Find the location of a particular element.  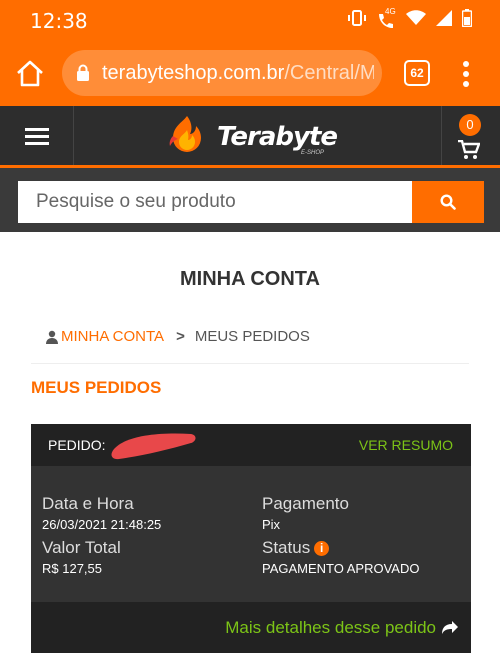

search-icon is located at coordinates (448, 202).